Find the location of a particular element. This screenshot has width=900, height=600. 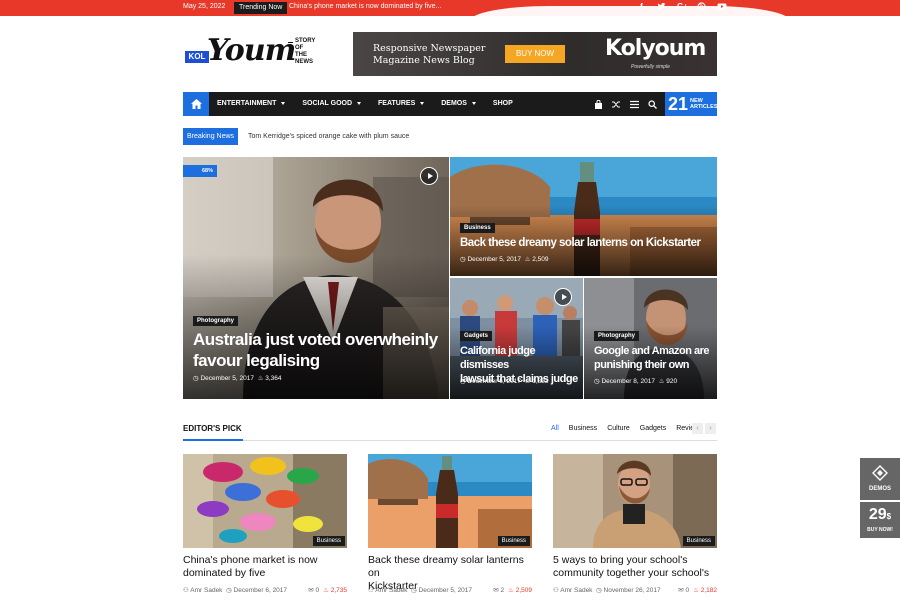

date: ◷ December 6, 2017 is located at coordinates (257, 590).